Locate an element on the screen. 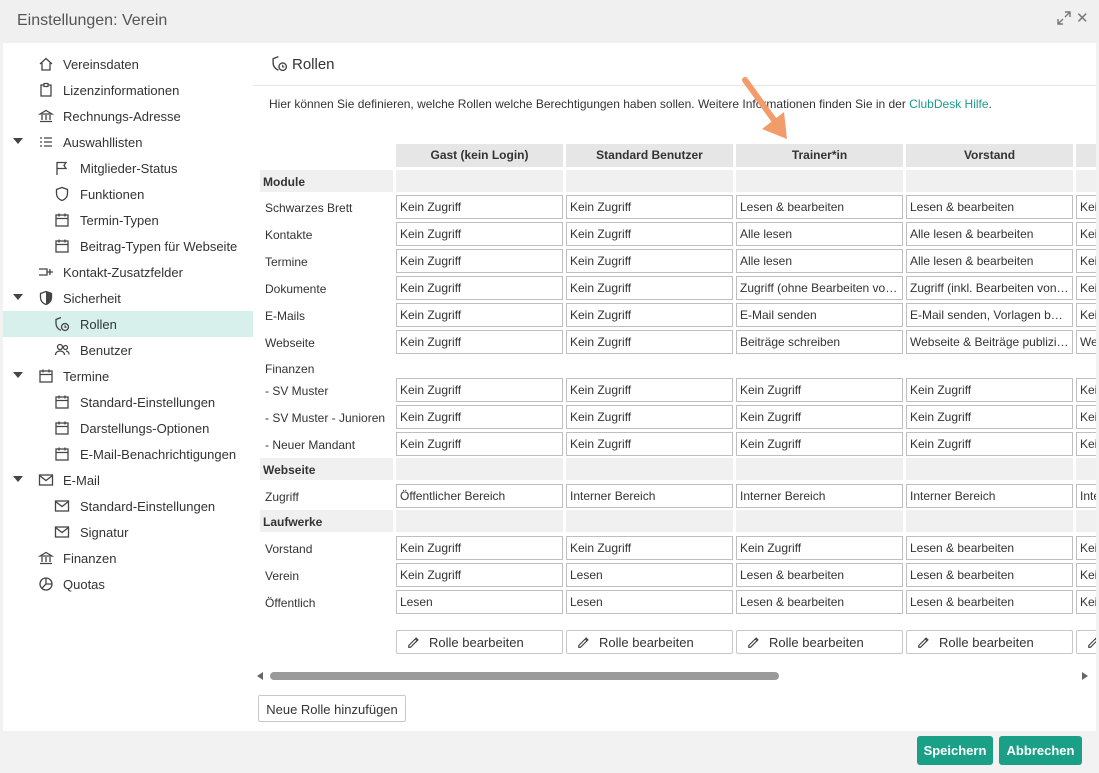 The image size is (1099, 773). permission-select: Webseite & Beiträge publizieren is located at coordinates (989, 342).